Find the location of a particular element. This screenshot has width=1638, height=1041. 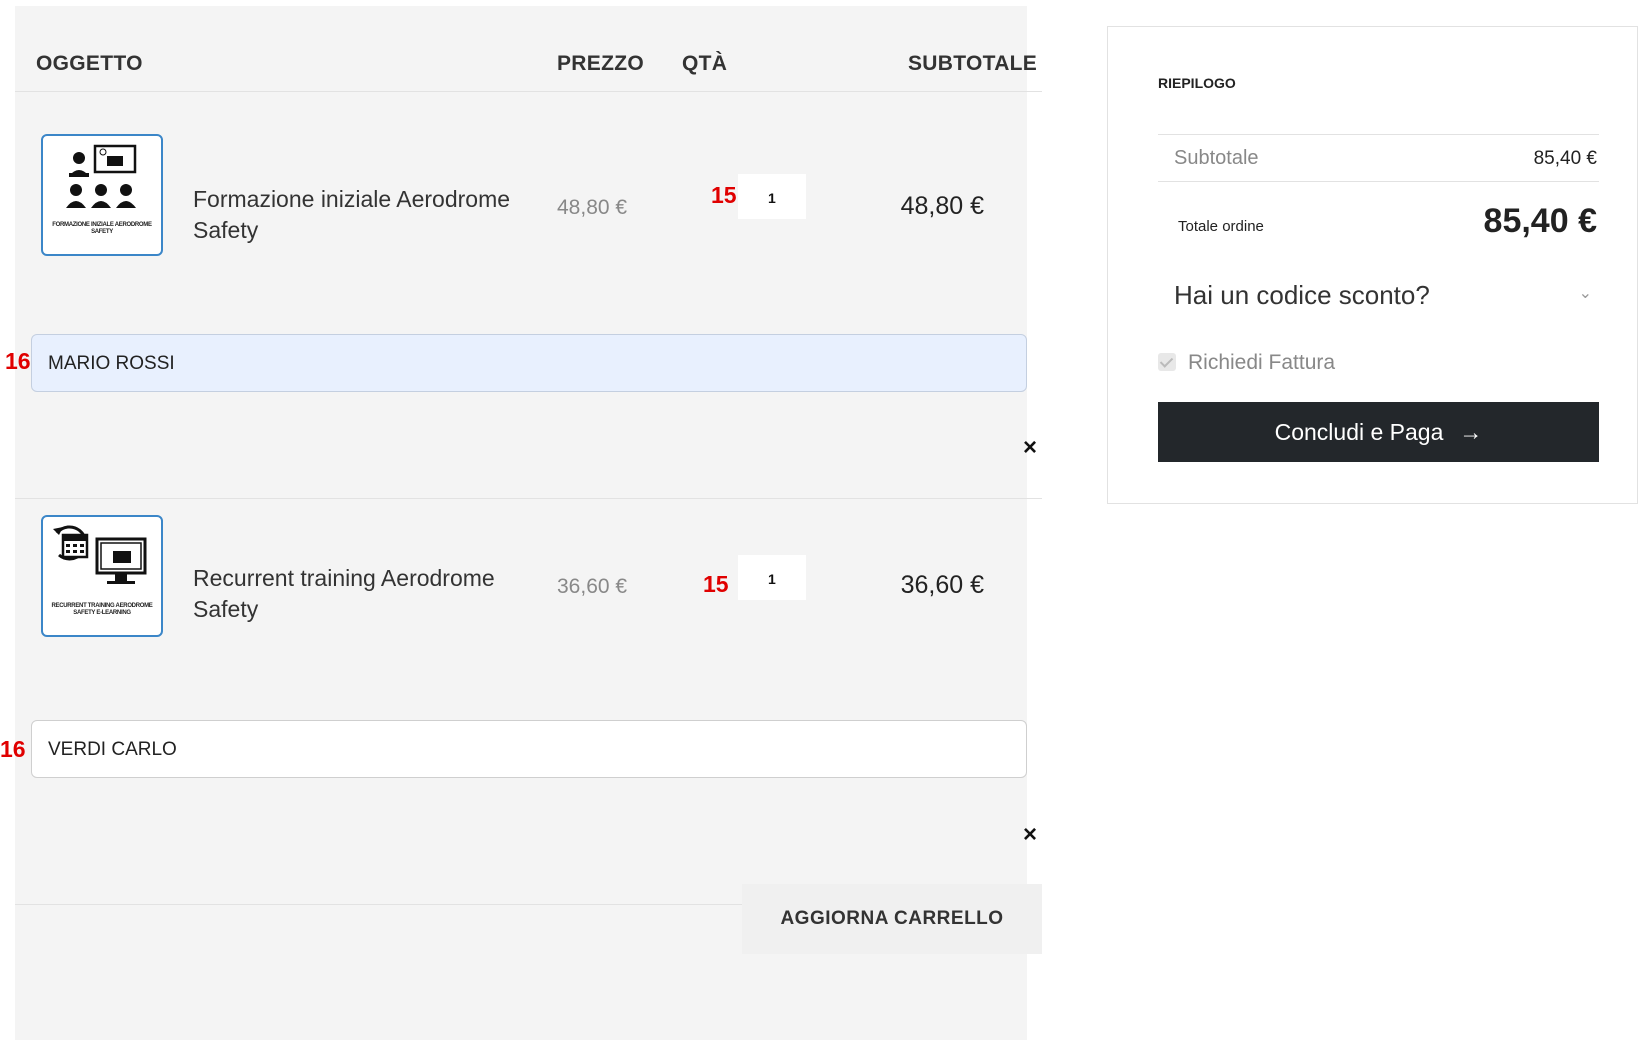

attendee-name-field: VERDI CARLO is located at coordinates (529, 749).